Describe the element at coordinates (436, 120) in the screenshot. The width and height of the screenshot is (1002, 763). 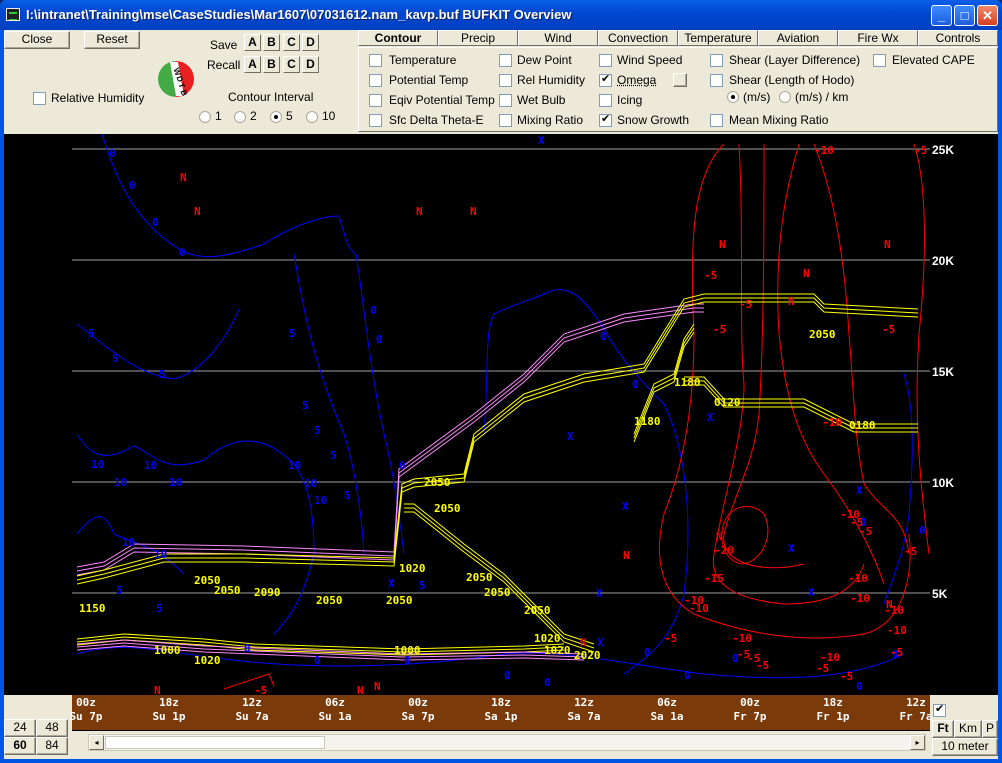
I see `sfc-delta-theta-e-label: Sfc Delta Theta-E` at that location.